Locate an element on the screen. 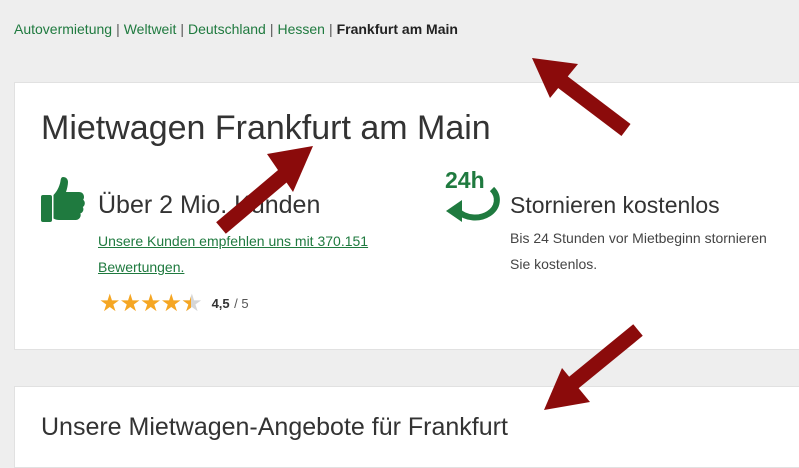 The image size is (799, 468). cancellation-heading: Stornieren kostenlos is located at coordinates (615, 205).